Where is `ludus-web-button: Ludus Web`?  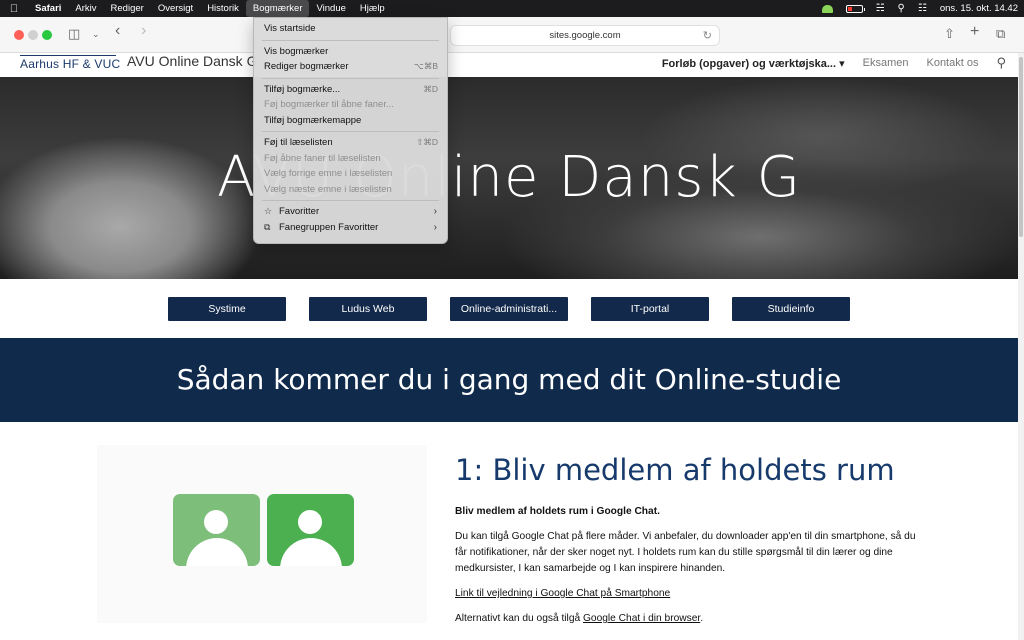 ludus-web-button: Ludus Web is located at coordinates (368, 309).